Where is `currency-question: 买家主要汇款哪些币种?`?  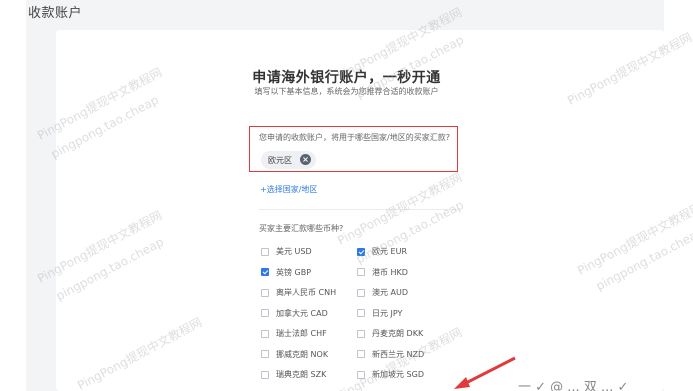
currency-question: 买家主要汇款哪些币种? is located at coordinates (301, 228).